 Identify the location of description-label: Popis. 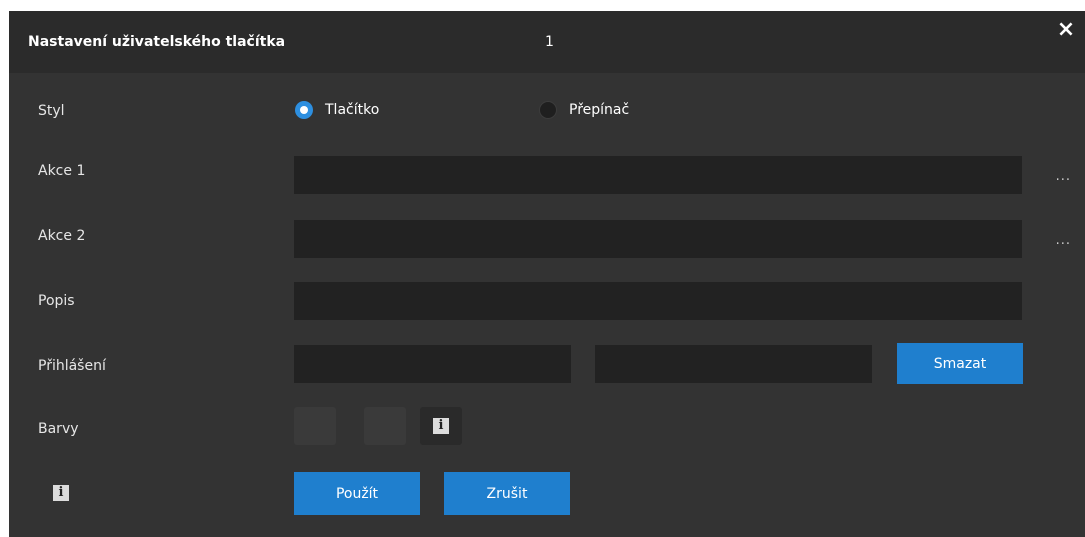
(56, 301).